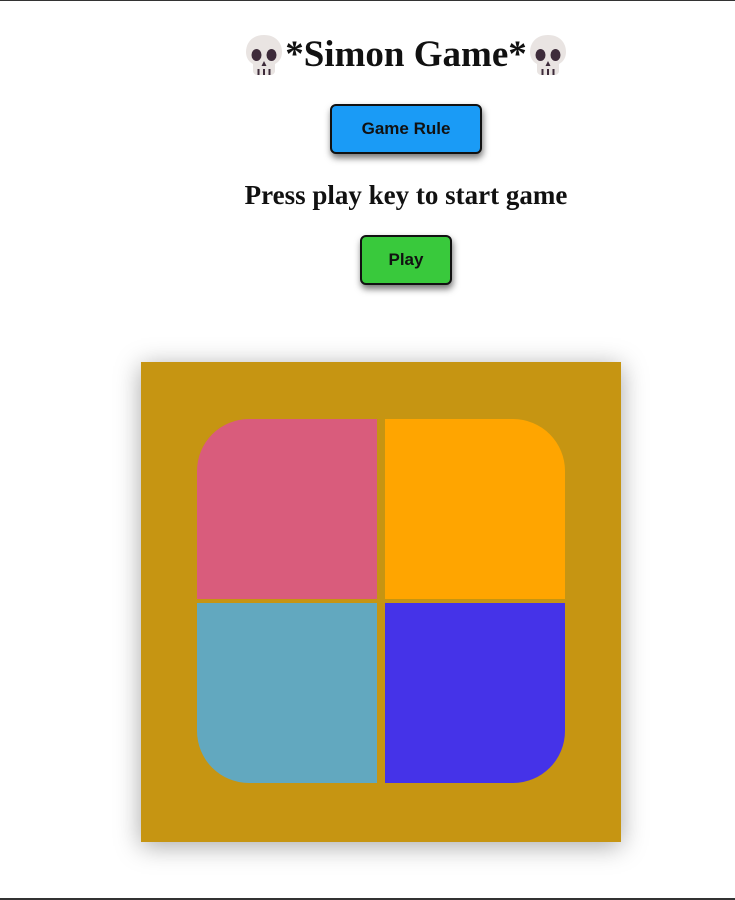  I want to click on game-status-text: Press play key to start game, so click(406, 195).